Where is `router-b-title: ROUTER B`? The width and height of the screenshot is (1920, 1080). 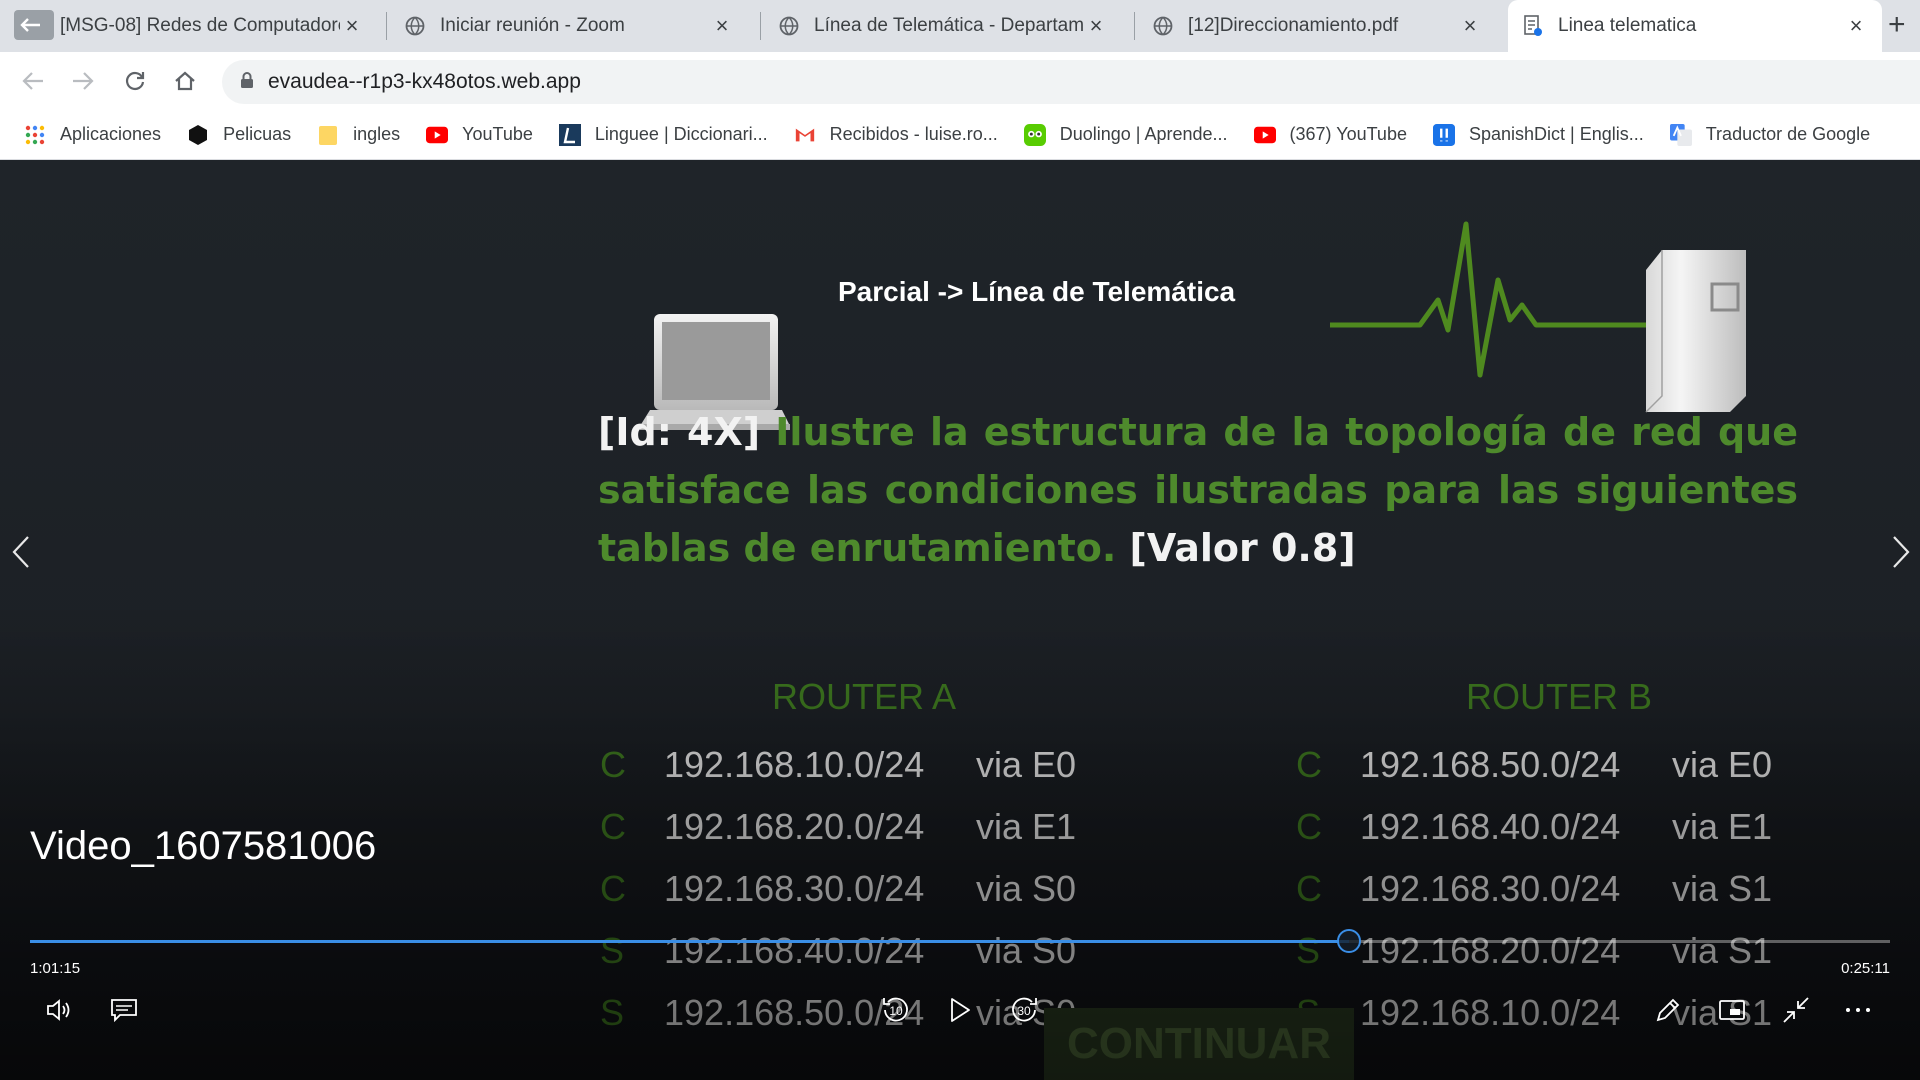
router-b-title: ROUTER B is located at coordinates (1559, 696).